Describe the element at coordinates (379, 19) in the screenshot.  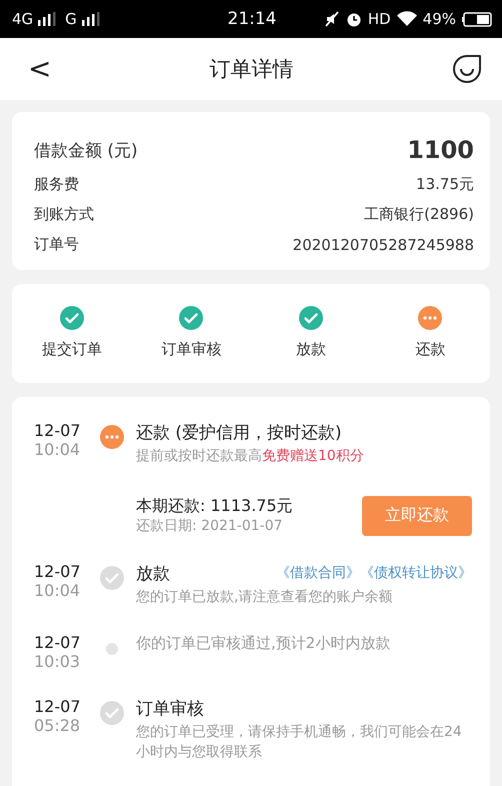
I see `hd-label: HD` at that location.